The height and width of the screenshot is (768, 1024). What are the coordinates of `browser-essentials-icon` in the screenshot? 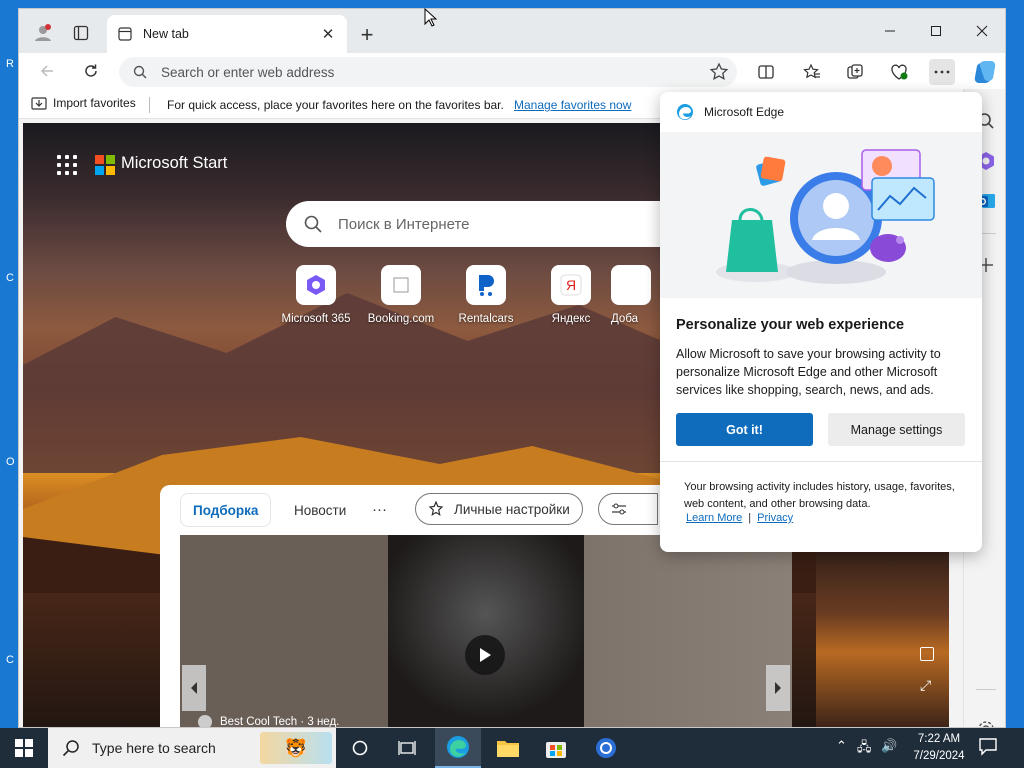 It's located at (899, 72).